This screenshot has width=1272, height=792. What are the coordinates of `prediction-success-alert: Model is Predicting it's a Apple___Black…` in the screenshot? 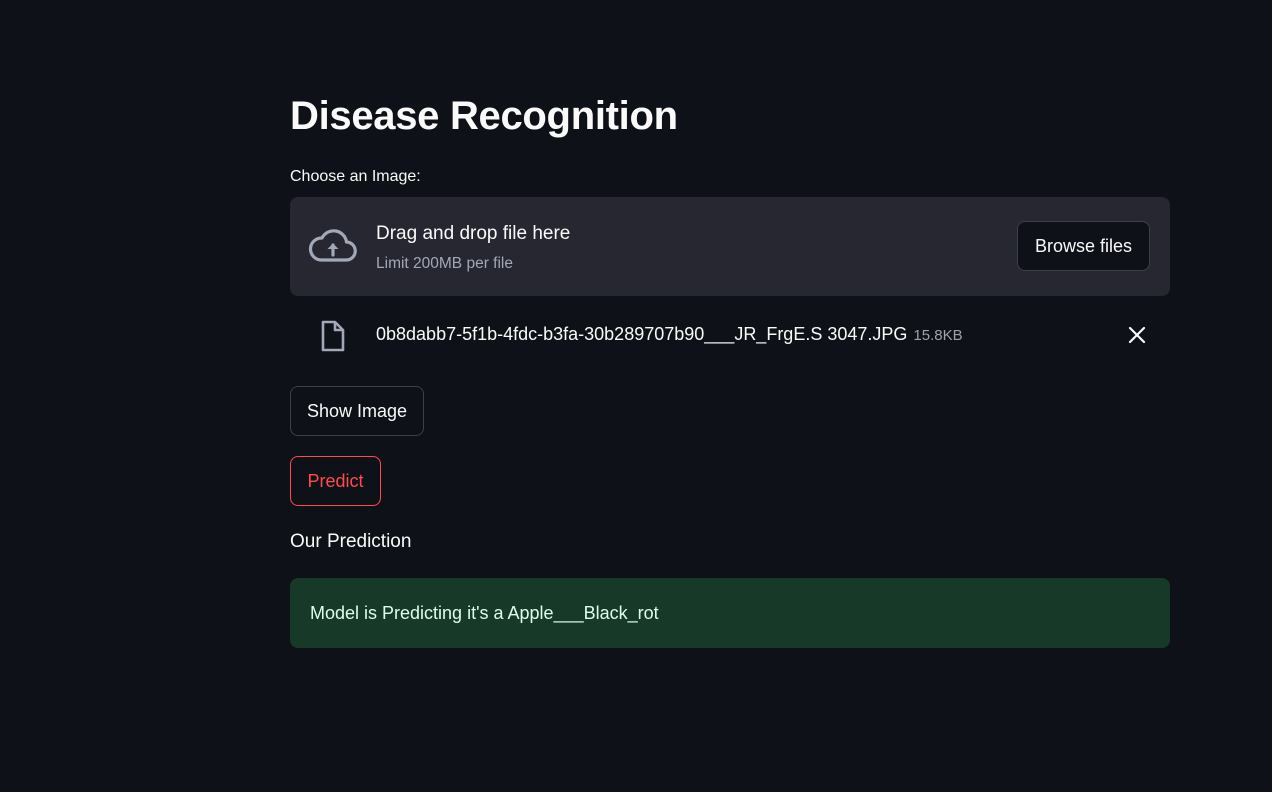 It's located at (730, 613).